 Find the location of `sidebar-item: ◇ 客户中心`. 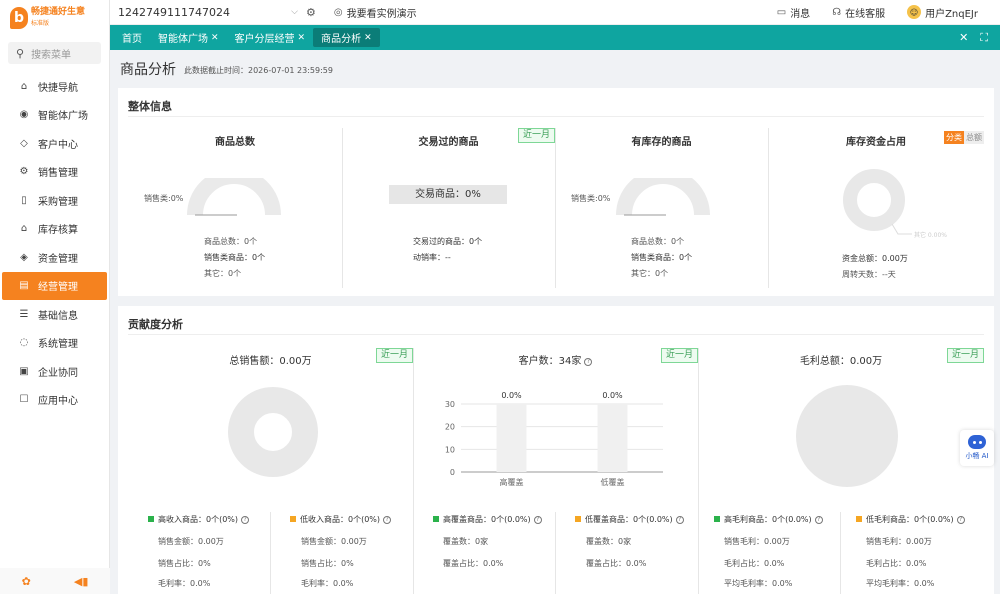

sidebar-item: ◇ 客户中心 is located at coordinates (54, 143).